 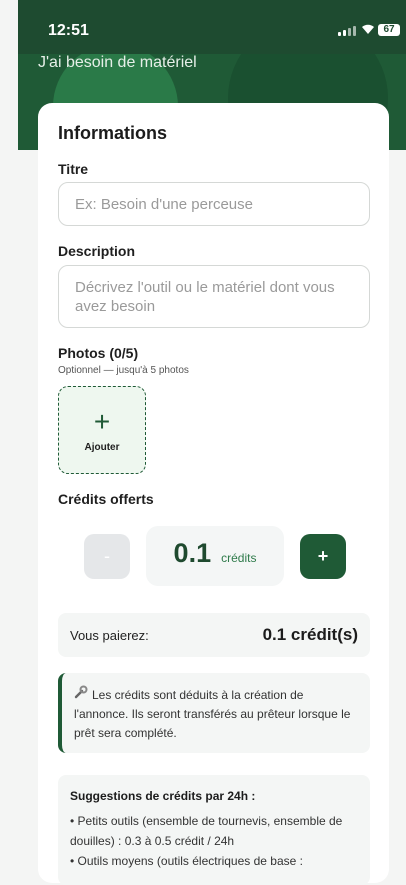 I want to click on add-photo-label: Ajouter, so click(x=102, y=447).